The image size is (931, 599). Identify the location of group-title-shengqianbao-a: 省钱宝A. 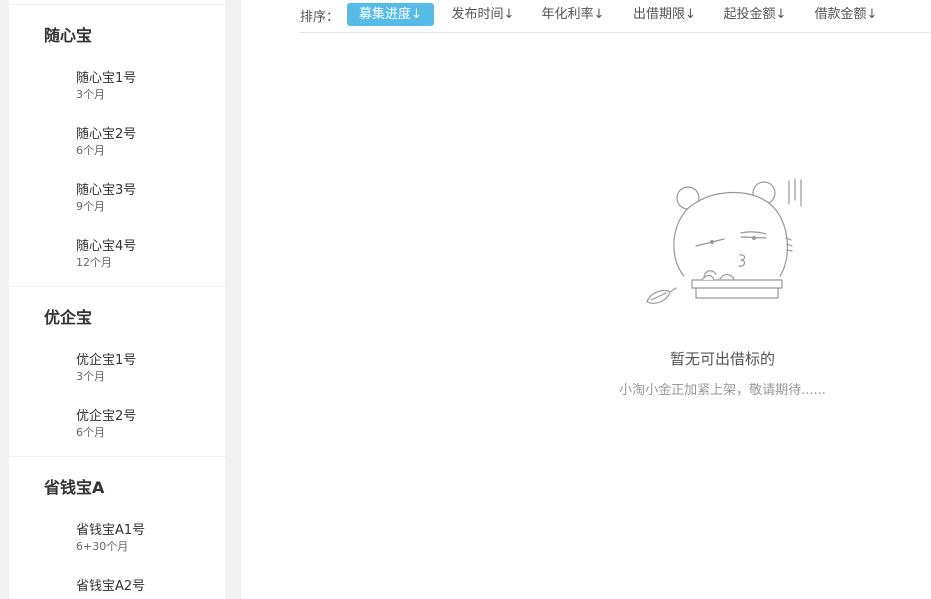
(74, 487).